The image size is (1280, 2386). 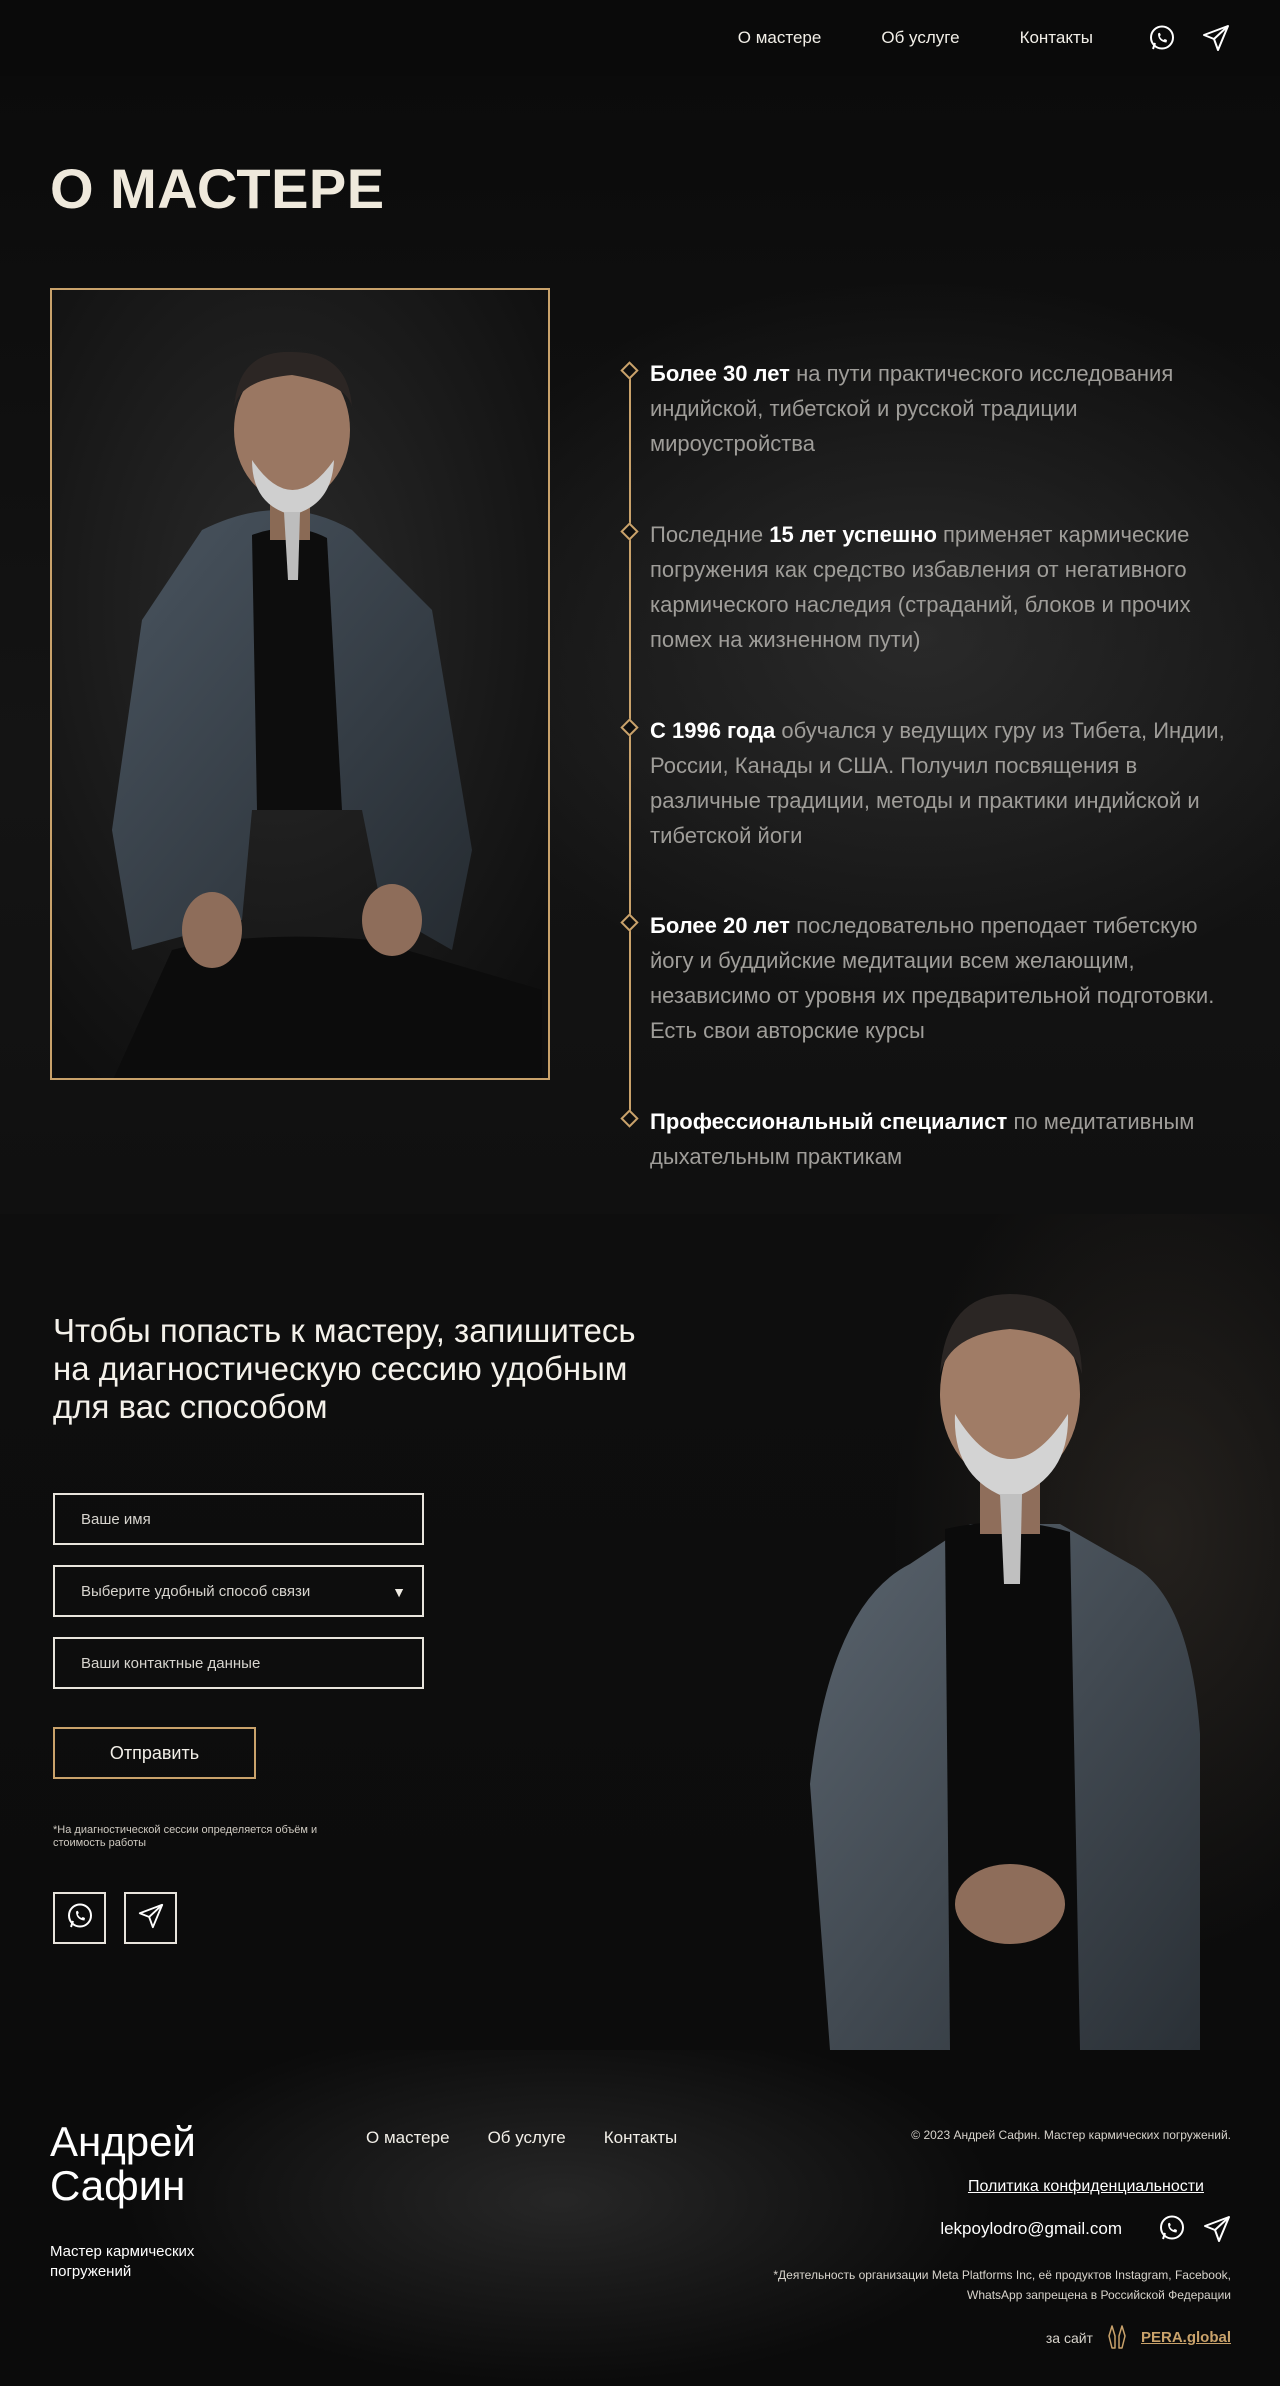 What do you see at coordinates (640, 38) in the screenshot?
I see `site-header: О мастере Об услуге Контакты` at bounding box center [640, 38].